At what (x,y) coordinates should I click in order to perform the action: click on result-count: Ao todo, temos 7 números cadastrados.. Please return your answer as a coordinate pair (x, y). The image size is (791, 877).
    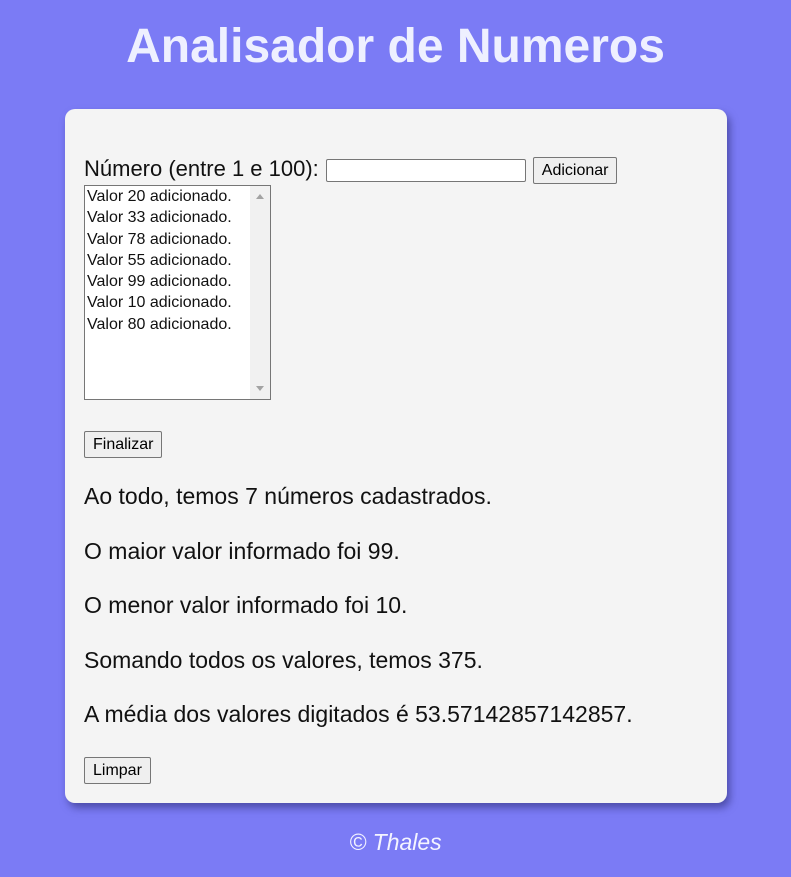
    Looking at the image, I should click on (288, 496).